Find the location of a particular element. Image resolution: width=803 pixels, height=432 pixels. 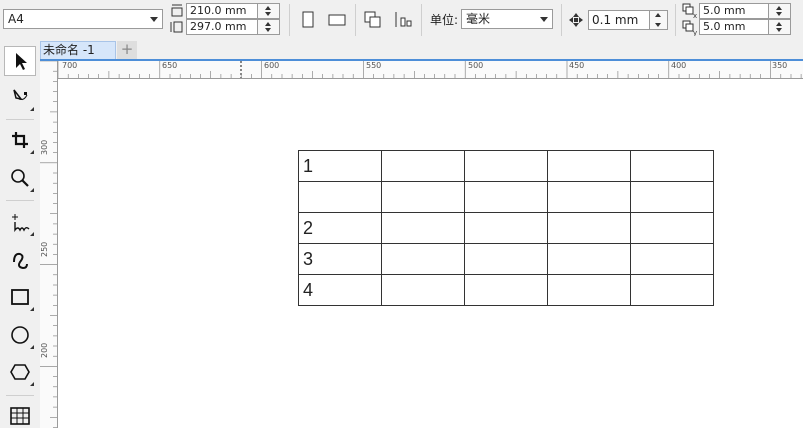

table-cell: 4 is located at coordinates (340, 290).